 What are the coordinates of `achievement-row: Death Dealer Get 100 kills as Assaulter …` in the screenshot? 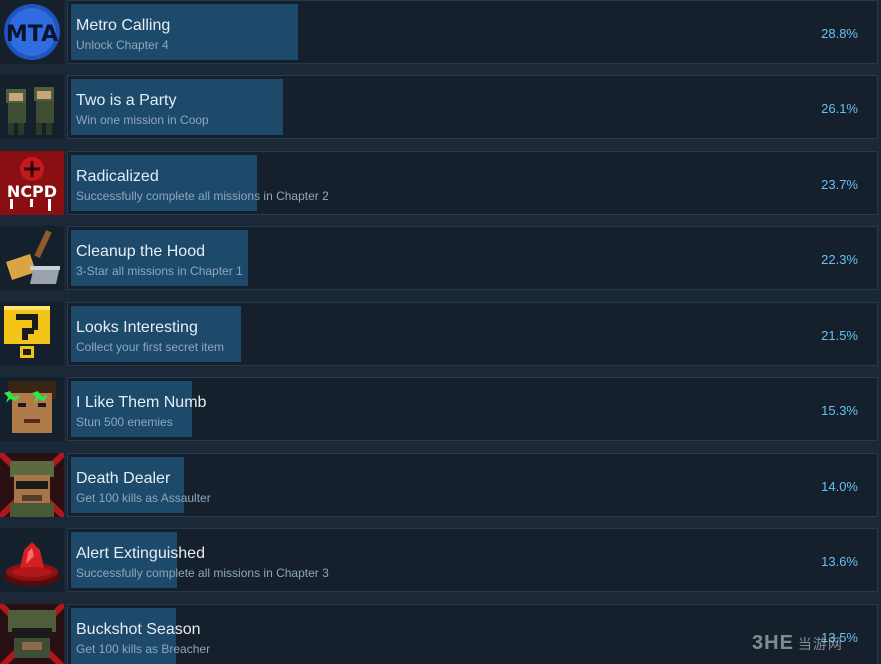 It's located at (440, 485).